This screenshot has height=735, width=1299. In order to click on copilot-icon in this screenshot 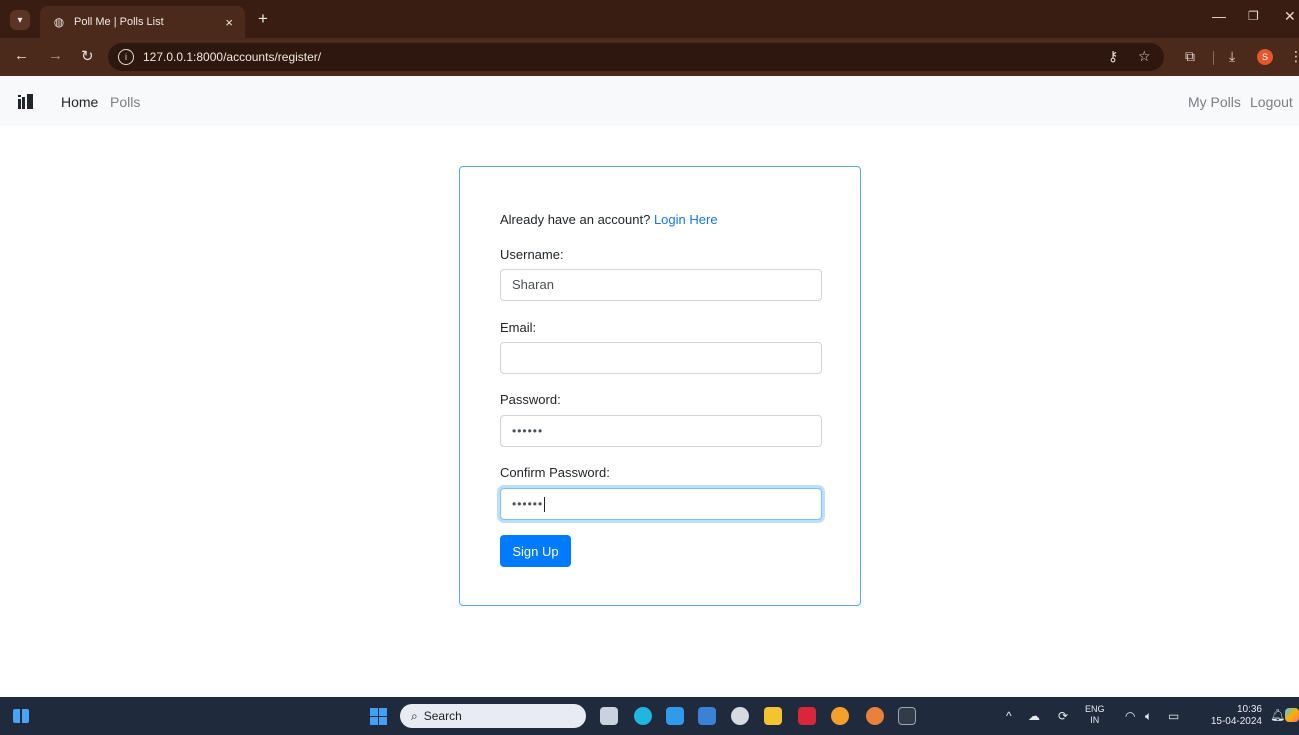, I will do `click(1292, 715)`.